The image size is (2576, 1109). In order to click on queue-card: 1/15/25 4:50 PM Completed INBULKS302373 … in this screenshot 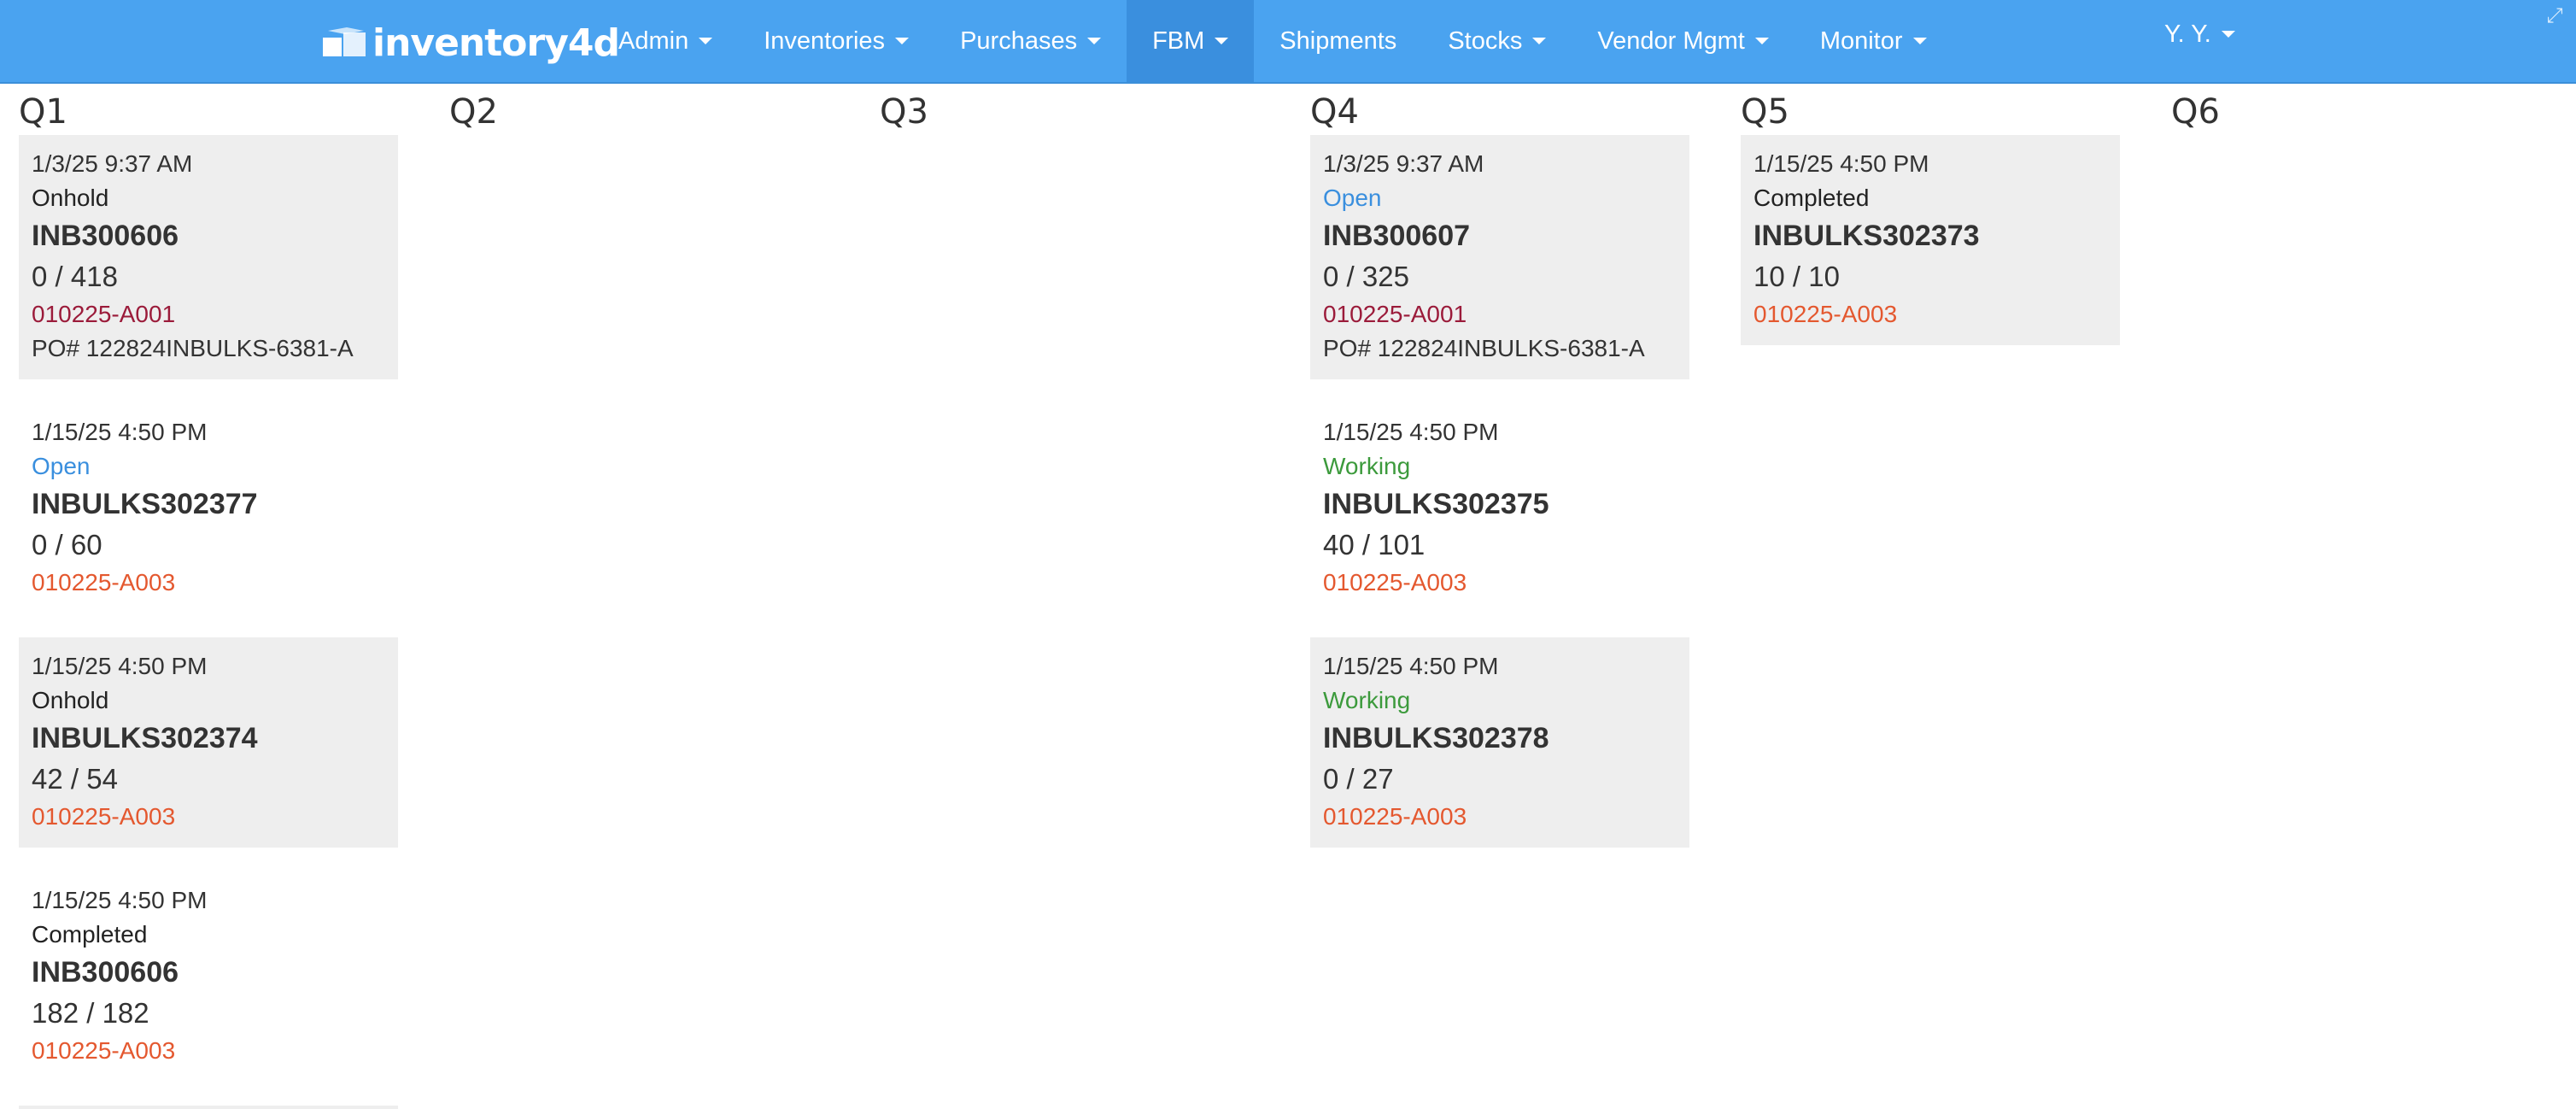, I will do `click(1930, 240)`.